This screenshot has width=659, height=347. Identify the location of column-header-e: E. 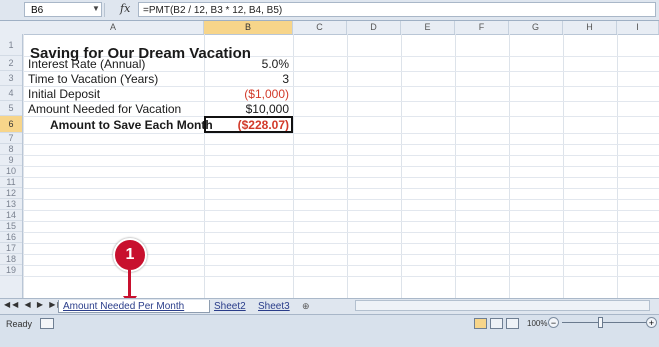
(428, 27).